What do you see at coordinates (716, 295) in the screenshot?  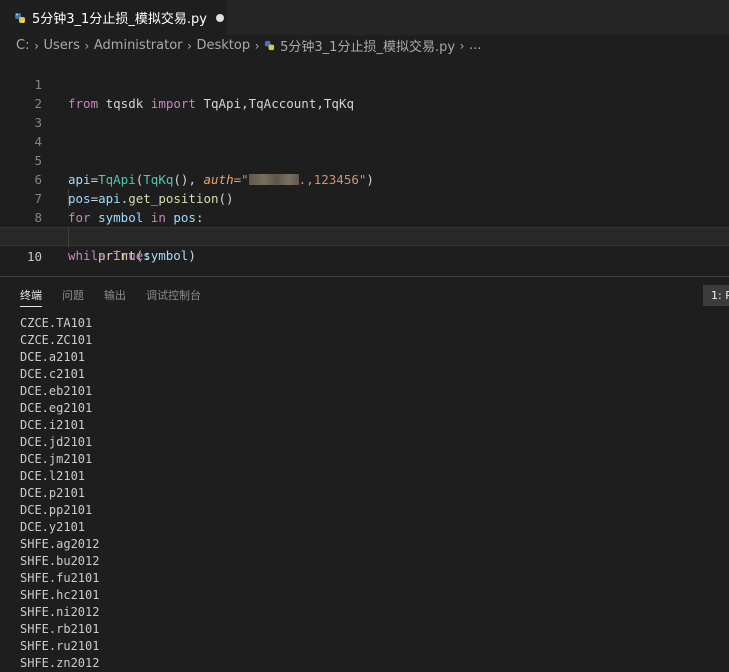 I see `terminal-selector: 1: P` at bounding box center [716, 295].